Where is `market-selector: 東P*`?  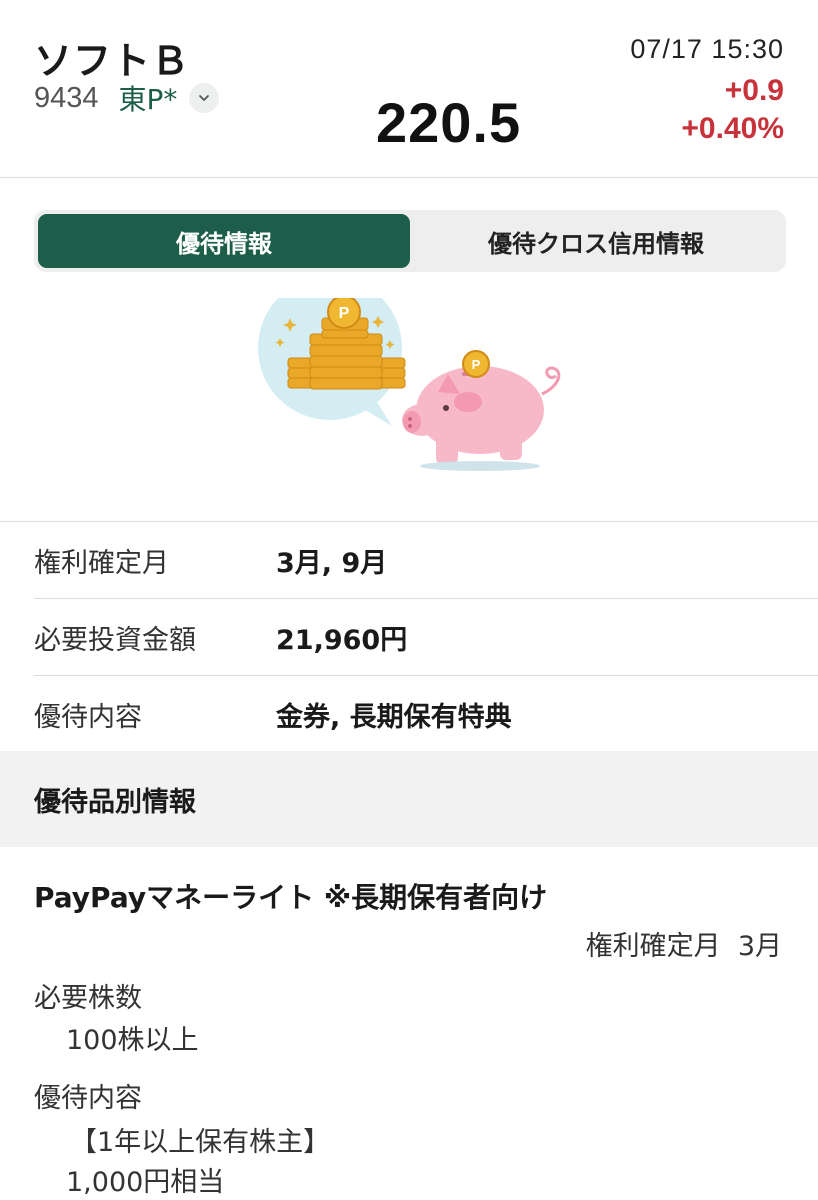 market-selector: 東P* is located at coordinates (148, 98).